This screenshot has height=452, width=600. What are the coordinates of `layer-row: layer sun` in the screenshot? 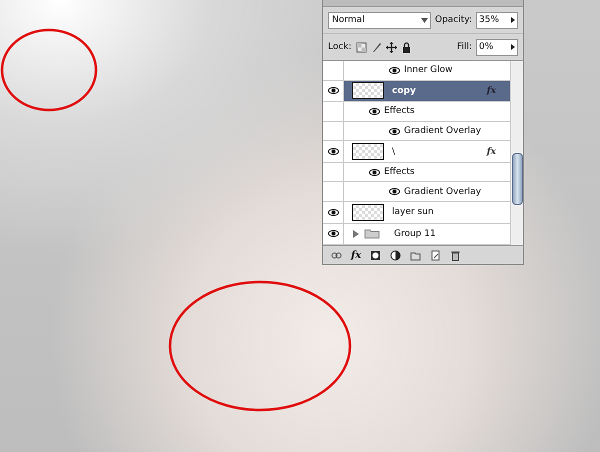 It's located at (416, 213).